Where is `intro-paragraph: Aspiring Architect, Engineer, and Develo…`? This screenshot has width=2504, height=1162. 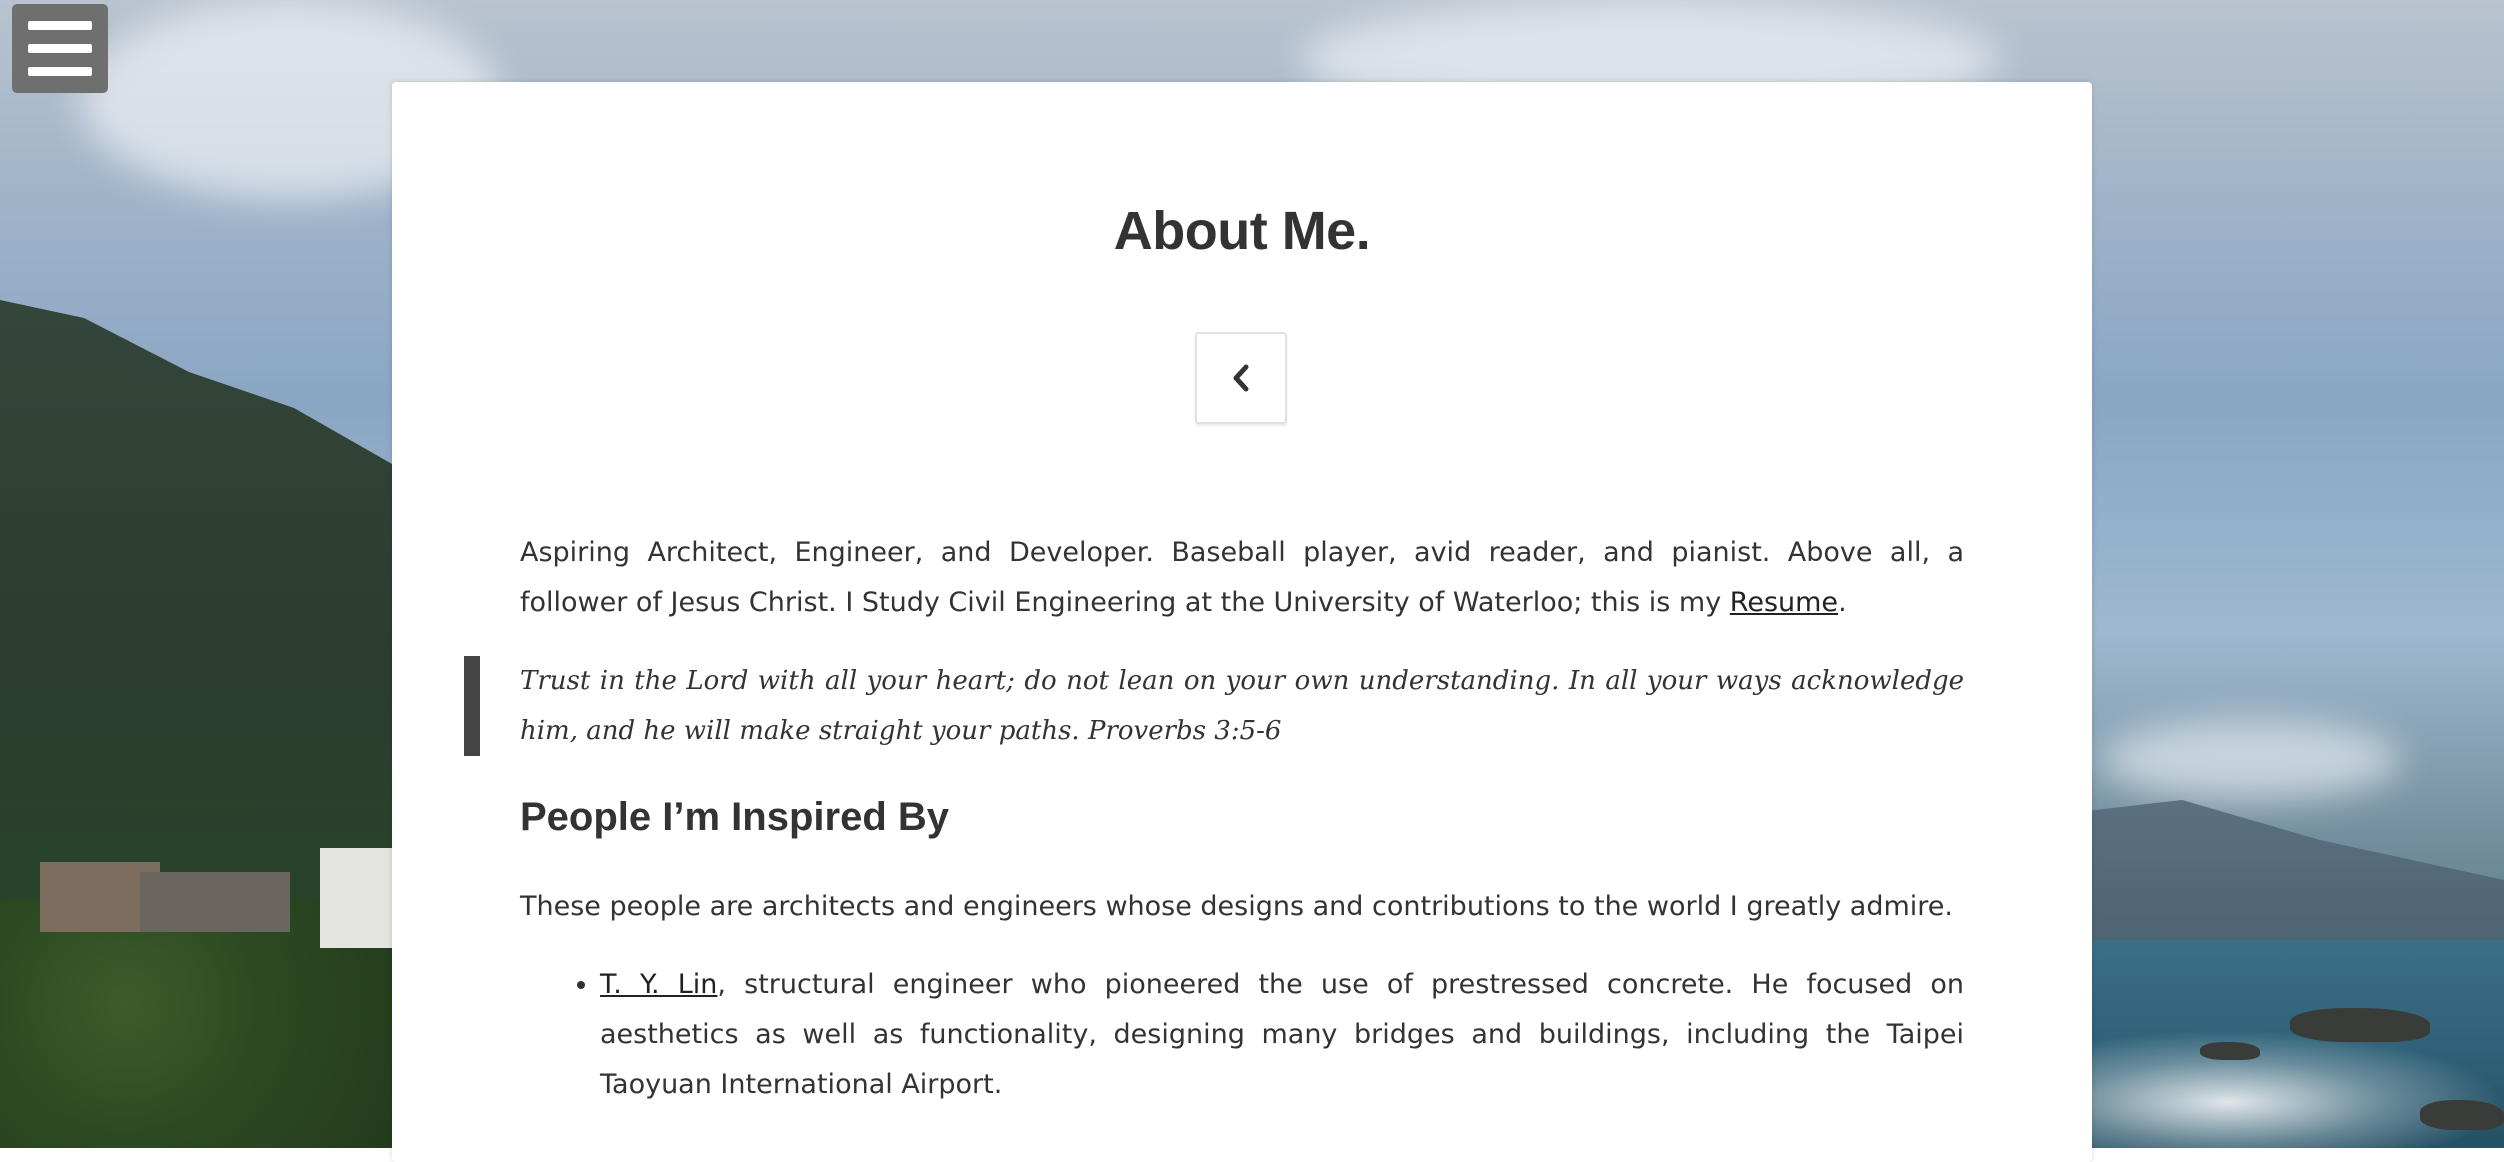 intro-paragraph: Aspiring Architect, Engineer, and Develo… is located at coordinates (1242, 578).